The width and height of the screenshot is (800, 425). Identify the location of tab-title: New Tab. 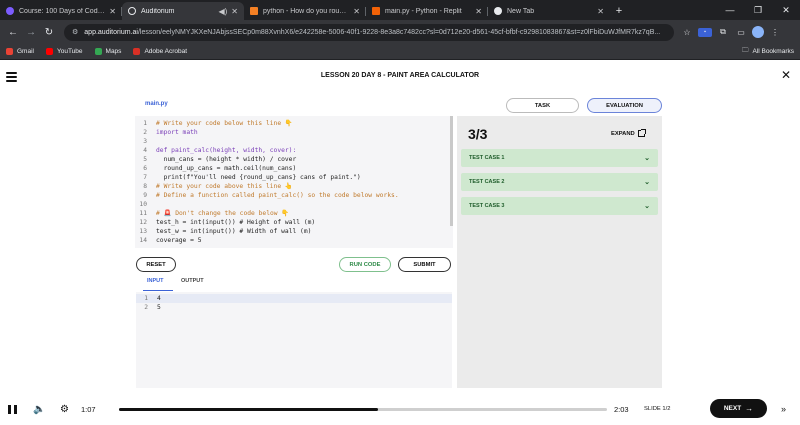
(521, 11).